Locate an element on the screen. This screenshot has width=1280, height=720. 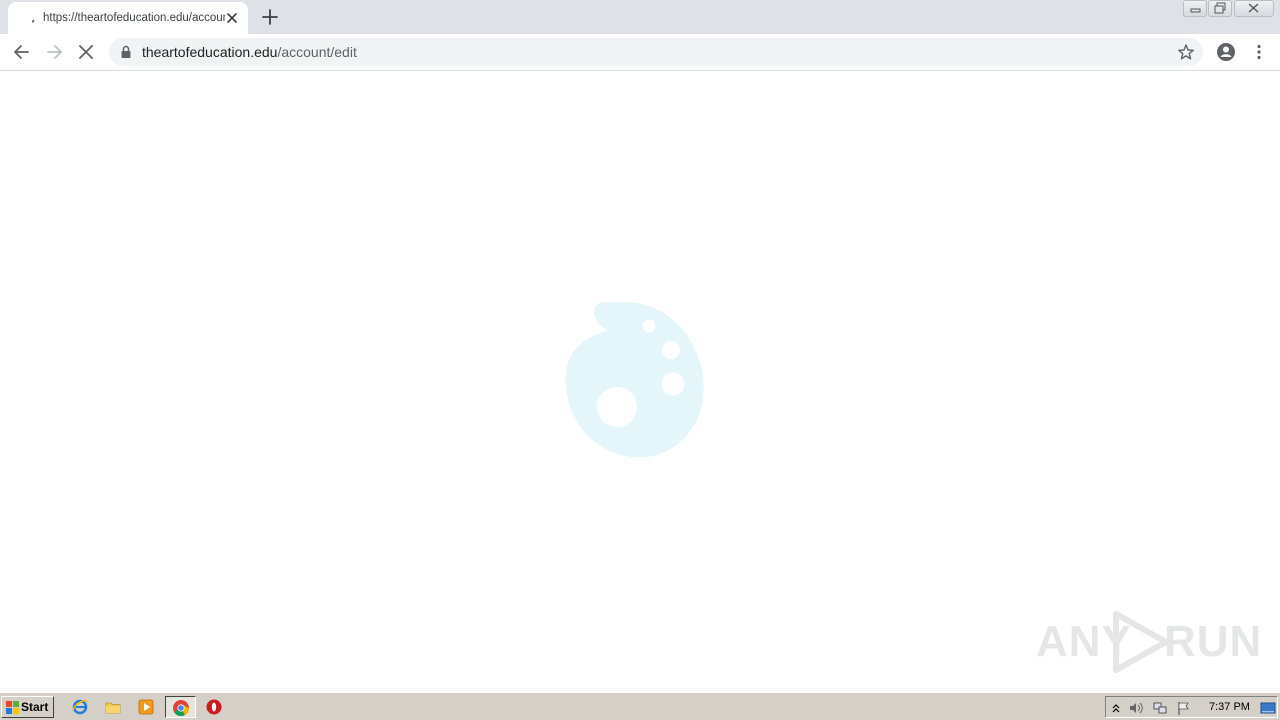
clock: 7:37 PM is located at coordinates (1229, 707).